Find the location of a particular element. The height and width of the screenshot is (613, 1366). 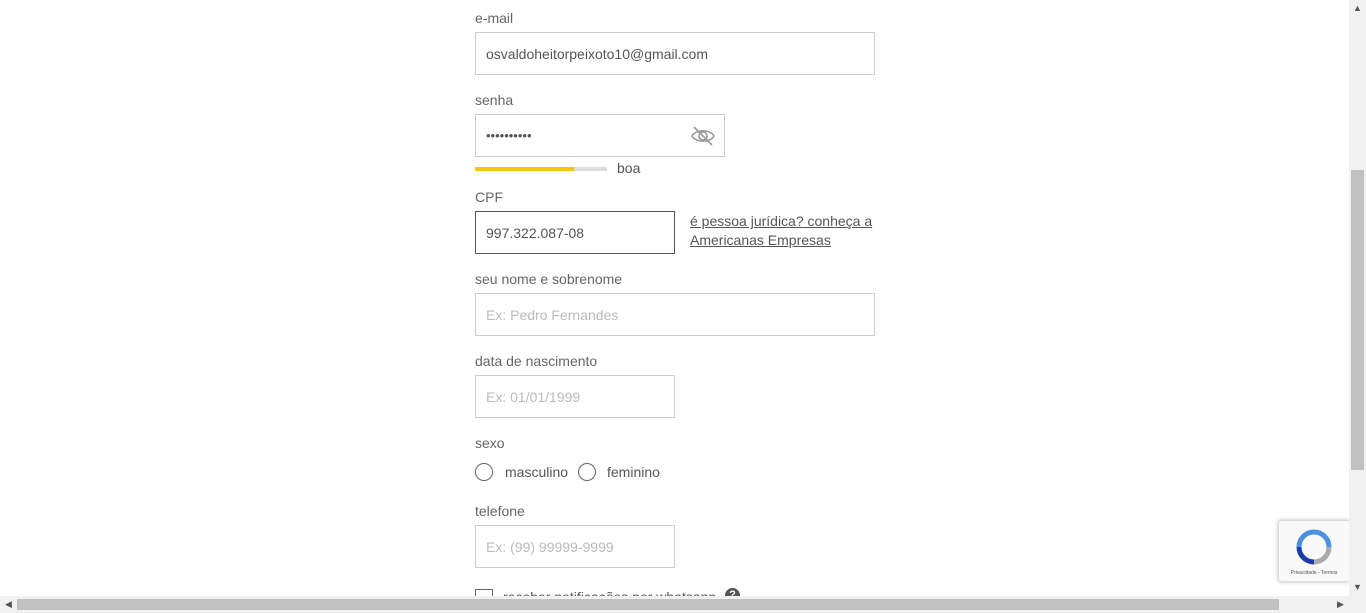

recaptcha-terms: Privacidade - Termos is located at coordinates (1314, 573).